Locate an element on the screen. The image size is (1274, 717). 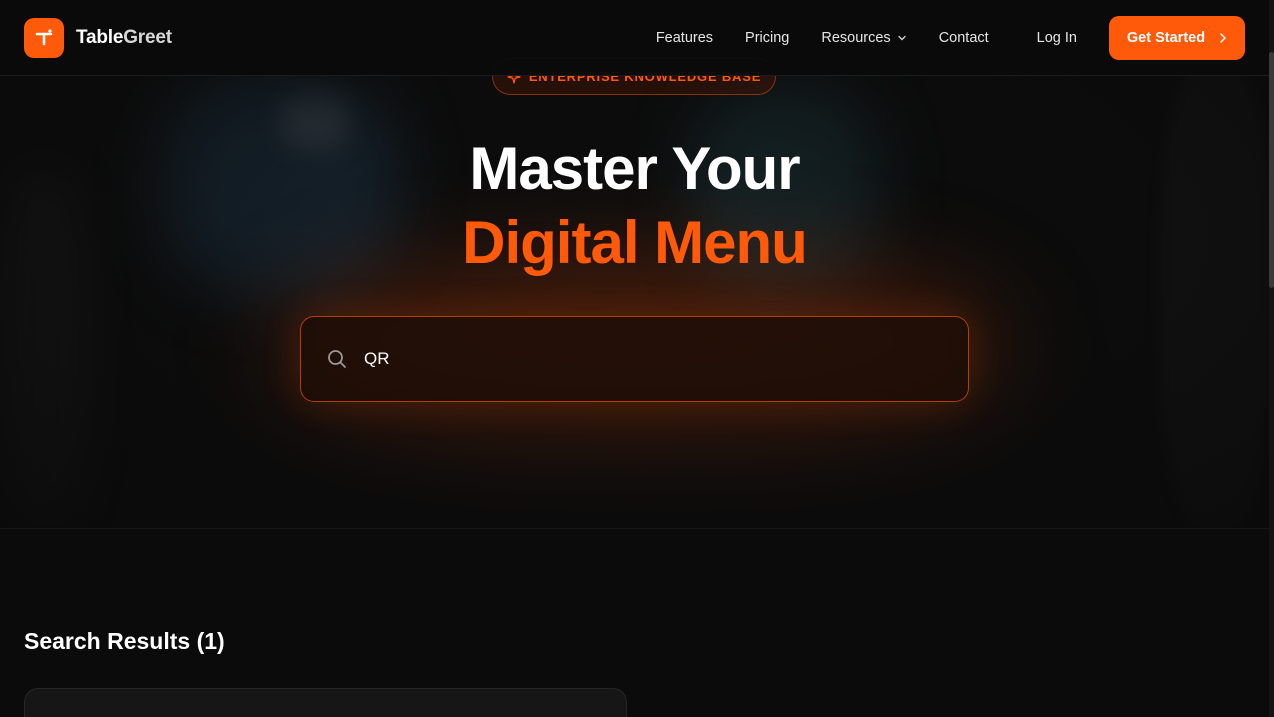
nav-contact: Contact is located at coordinates (964, 38).